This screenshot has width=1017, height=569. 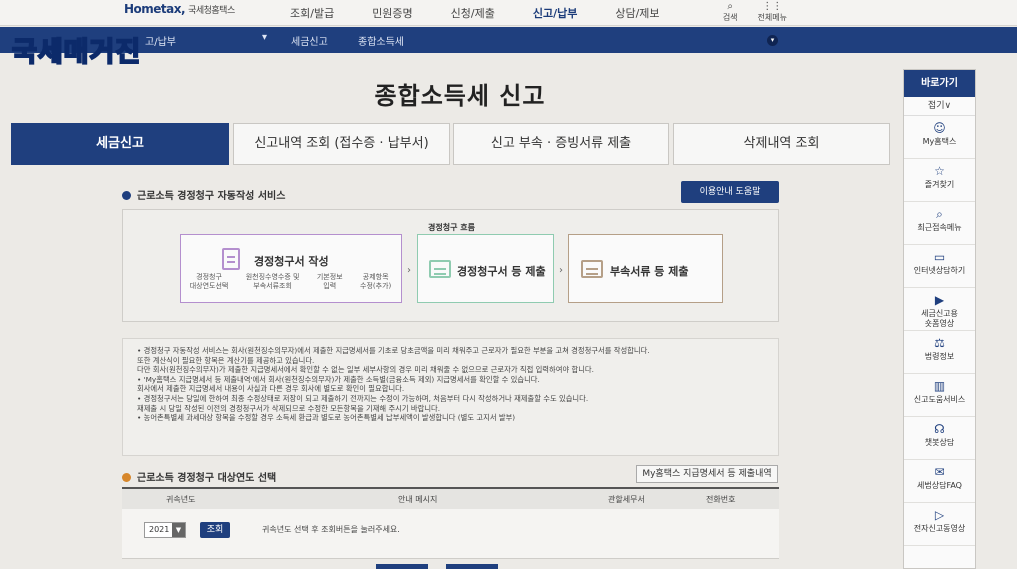 I want to click on col-header-phone: 전화번호, so click(x=721, y=499).